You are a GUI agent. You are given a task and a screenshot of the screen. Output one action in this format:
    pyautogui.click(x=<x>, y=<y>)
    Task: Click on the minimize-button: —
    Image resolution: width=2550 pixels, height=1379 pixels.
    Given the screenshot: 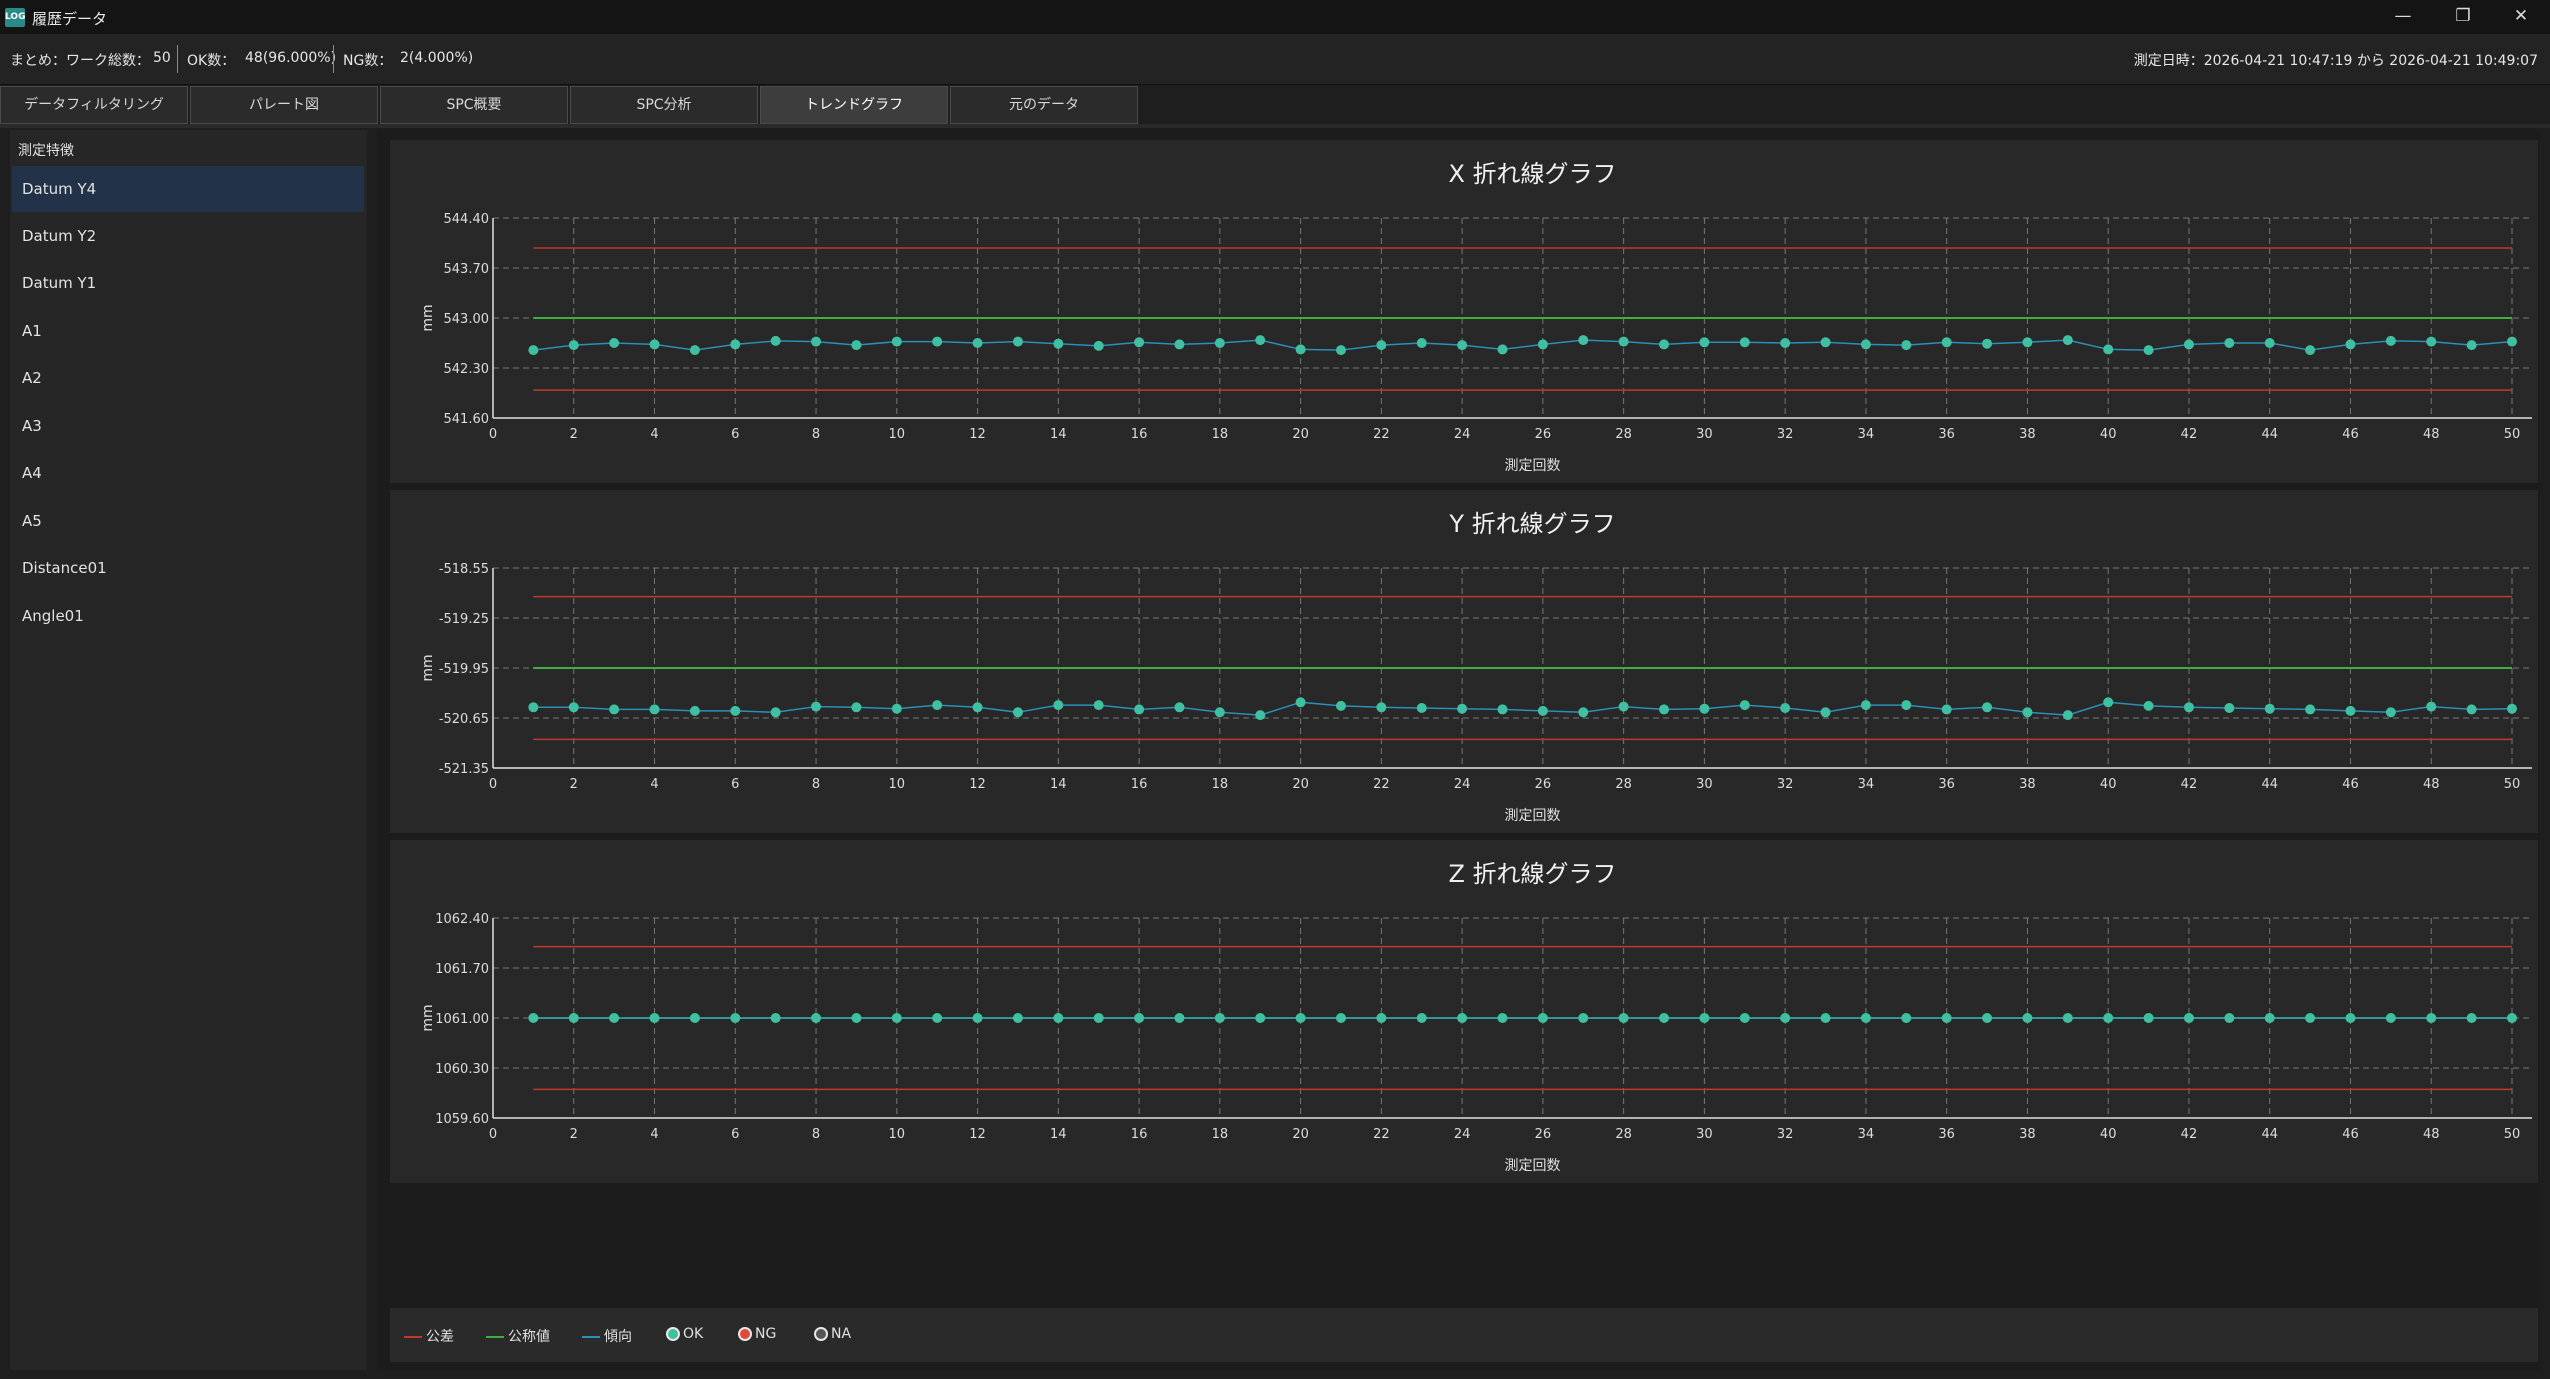 What is the action you would take?
    pyautogui.click(x=2403, y=17)
    